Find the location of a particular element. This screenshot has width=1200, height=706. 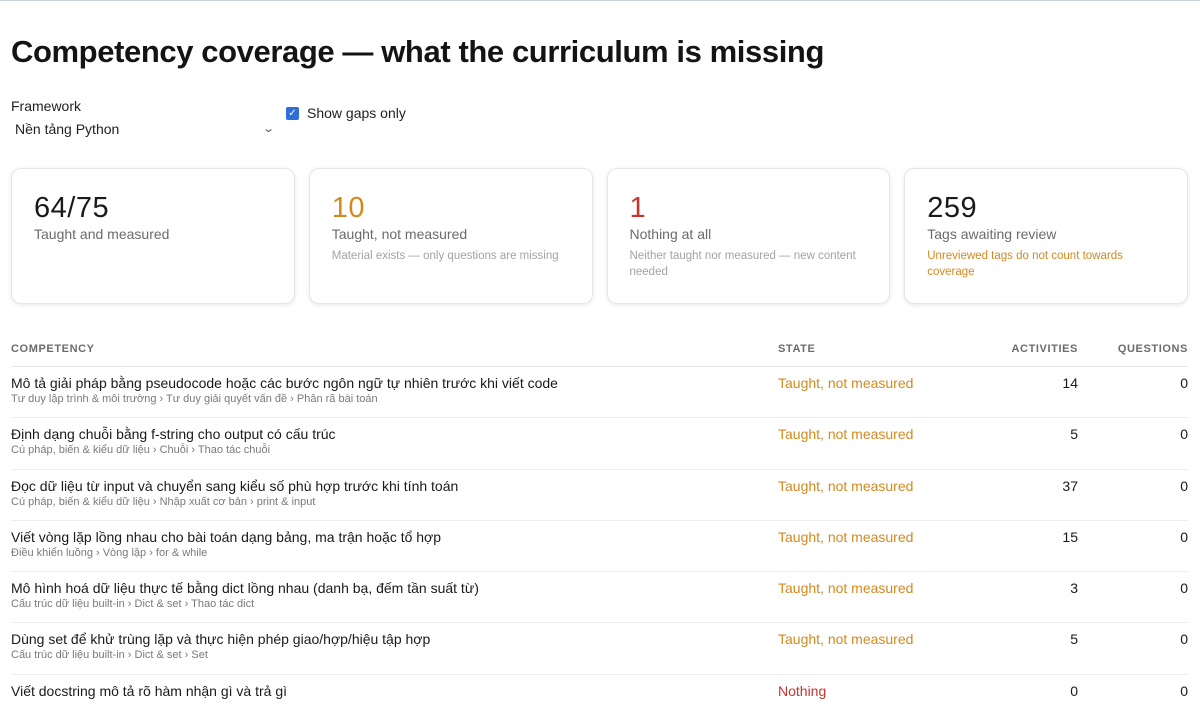

activities-cell: 15 is located at coordinates (1018, 550).